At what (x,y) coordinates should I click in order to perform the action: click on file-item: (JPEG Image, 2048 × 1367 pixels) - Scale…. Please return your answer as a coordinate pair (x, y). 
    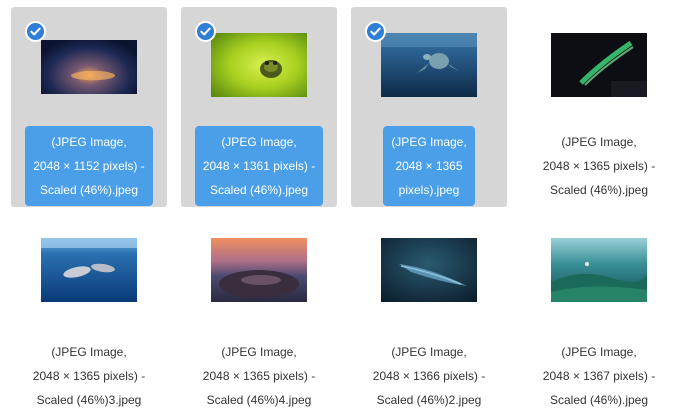
    Looking at the image, I should click on (599, 311).